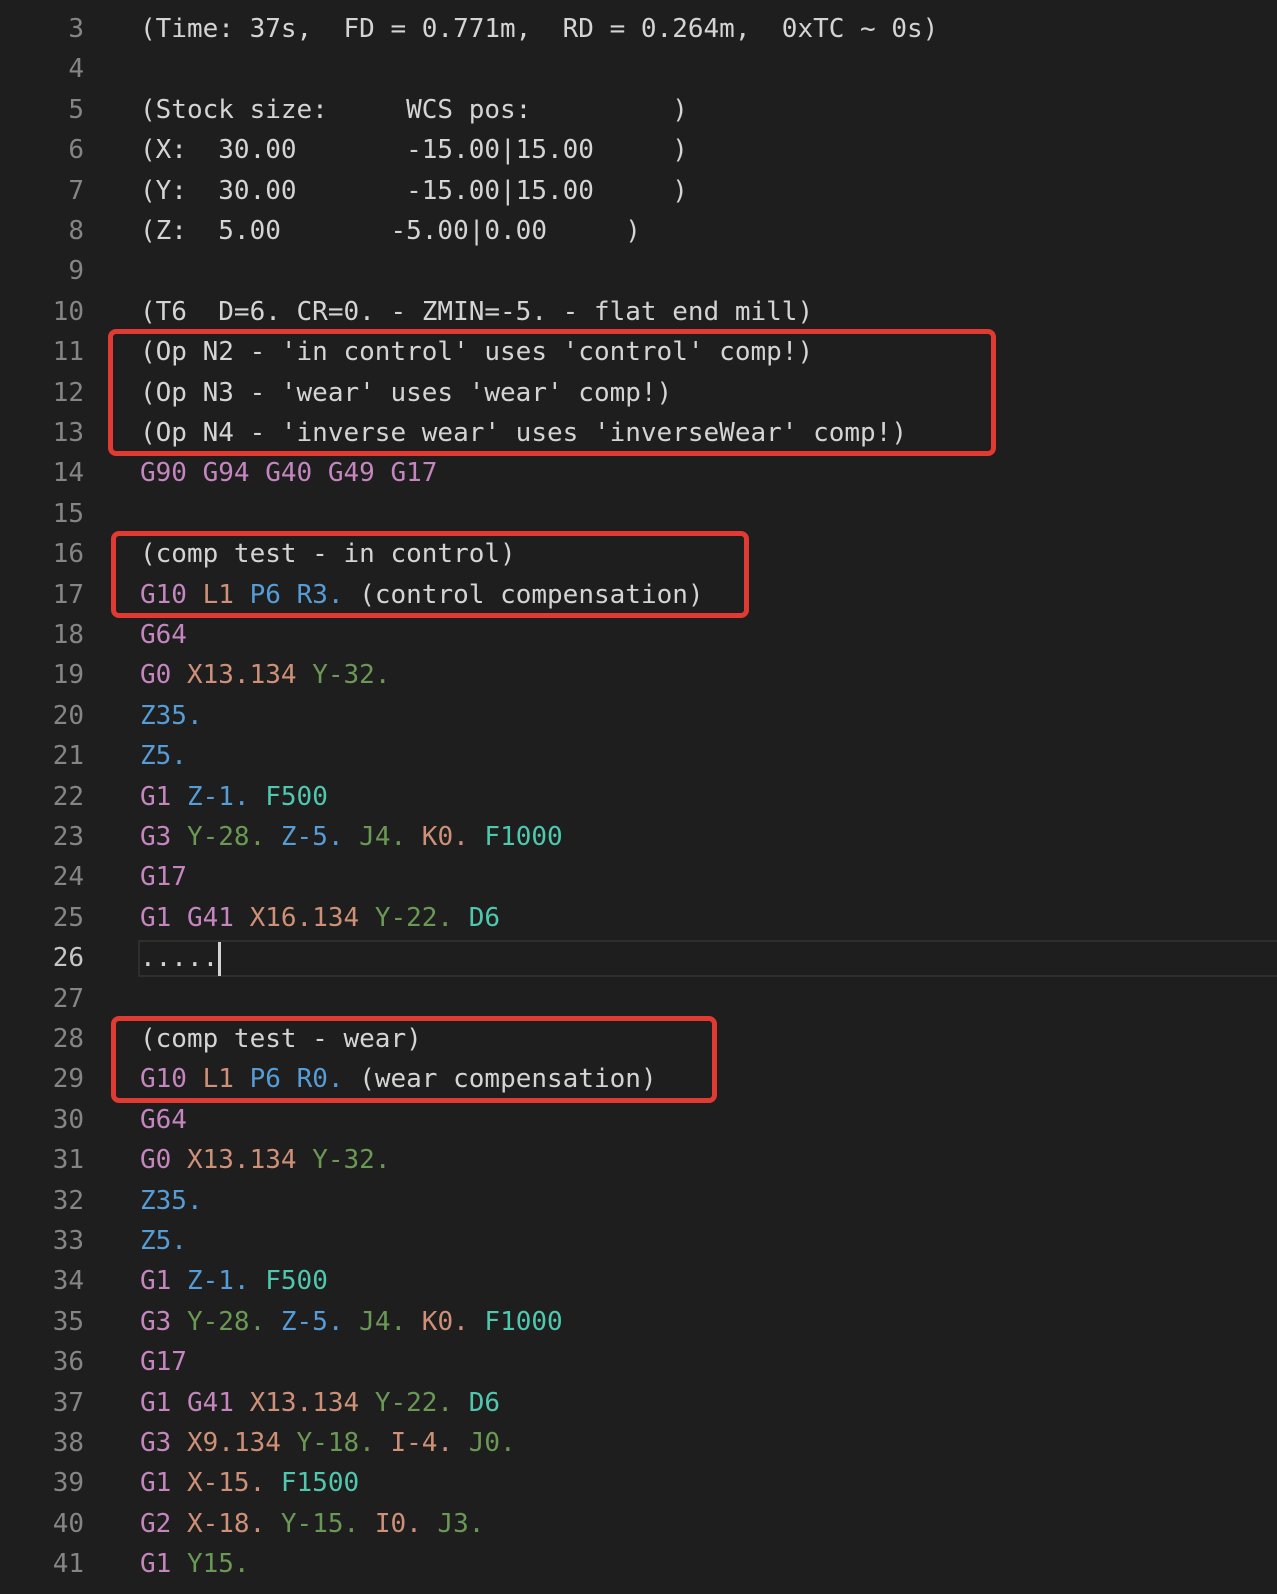 The image size is (1277, 1594). What do you see at coordinates (226, 796) in the screenshot?
I see `code-token: Z-1.` at bounding box center [226, 796].